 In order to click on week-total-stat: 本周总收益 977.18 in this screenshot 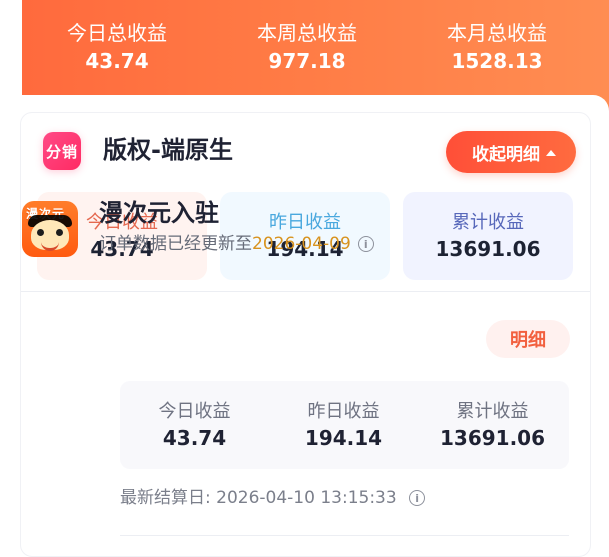, I will do `click(307, 50)`.